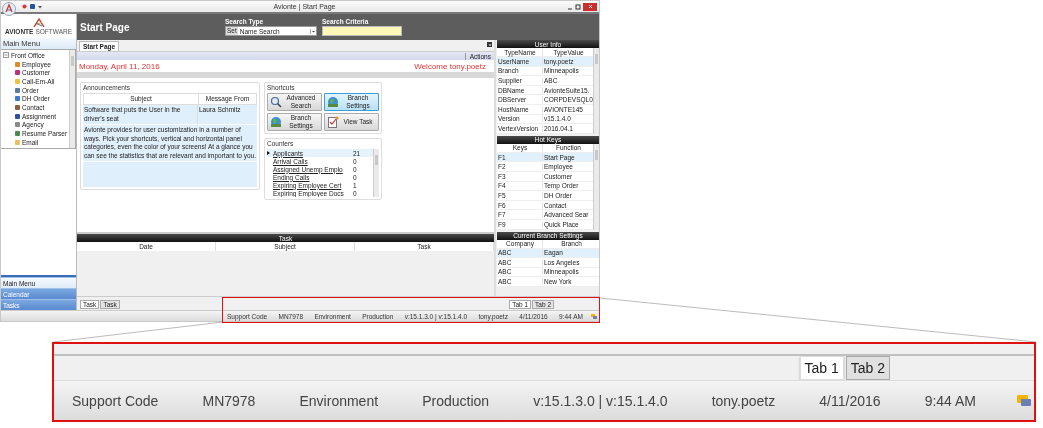 This screenshot has width=1043, height=428. Describe the element at coordinates (362, 31) in the screenshot. I see `search-criteria-field` at that location.